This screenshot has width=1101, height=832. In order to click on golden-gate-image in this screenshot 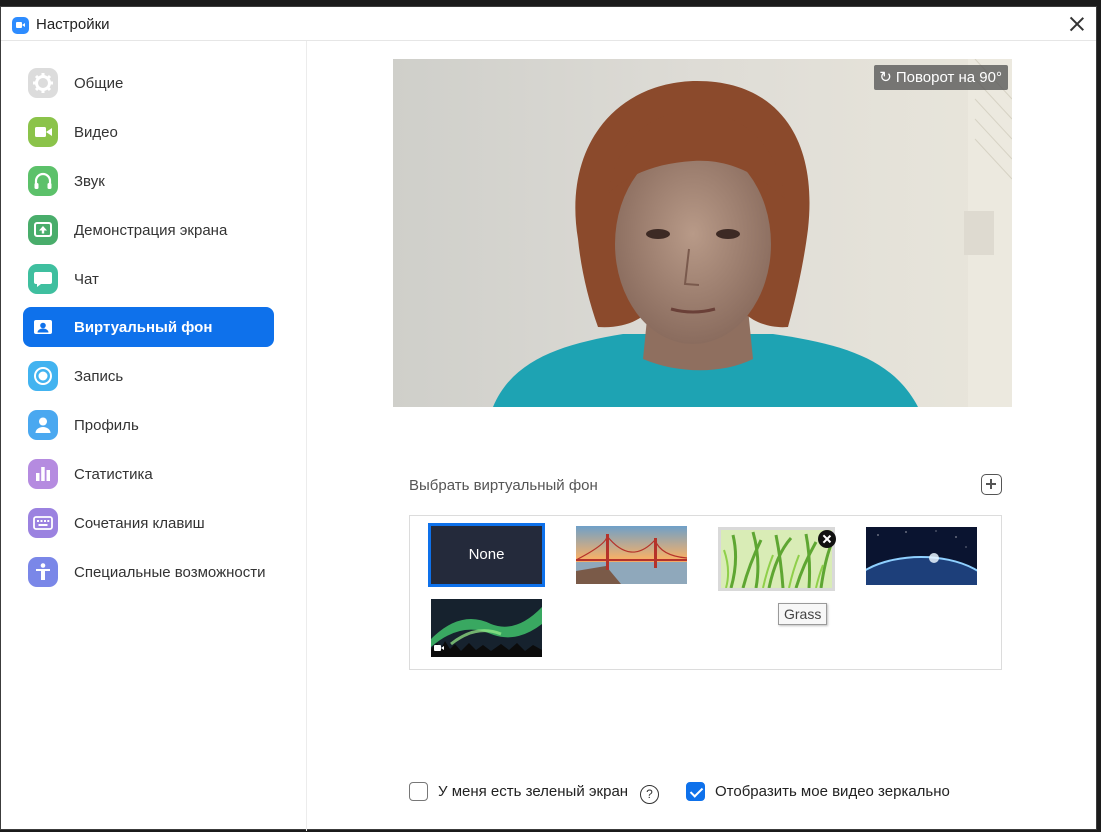, I will do `click(631, 555)`.